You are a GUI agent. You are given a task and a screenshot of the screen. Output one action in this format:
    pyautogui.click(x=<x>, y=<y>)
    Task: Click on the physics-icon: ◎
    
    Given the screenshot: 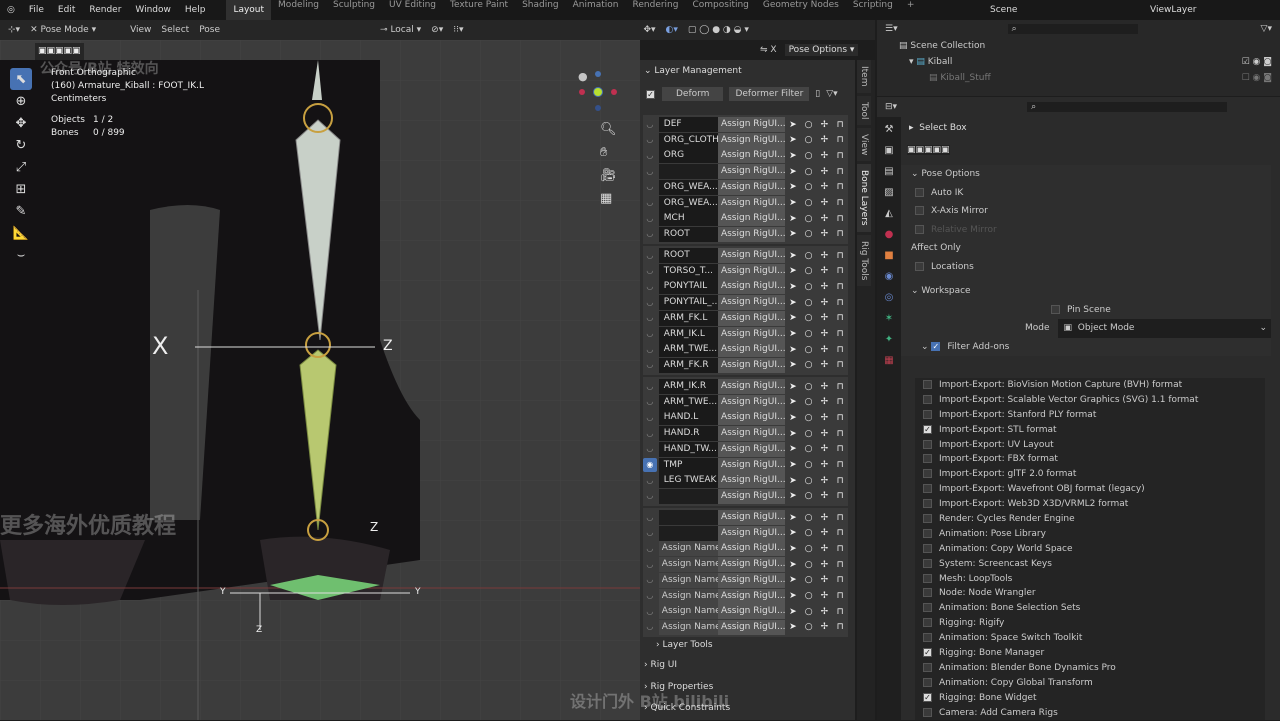 What is the action you would take?
    pyautogui.click(x=889, y=298)
    